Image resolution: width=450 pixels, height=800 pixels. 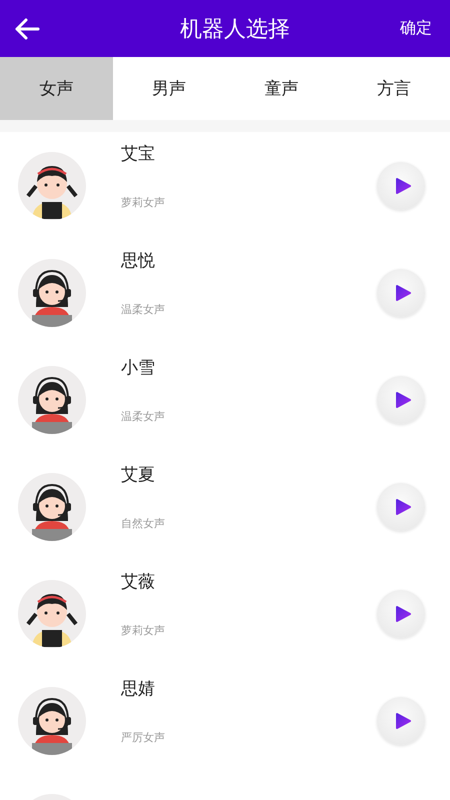 What do you see at coordinates (416, 28) in the screenshot?
I see `confirm-button: 确定` at bounding box center [416, 28].